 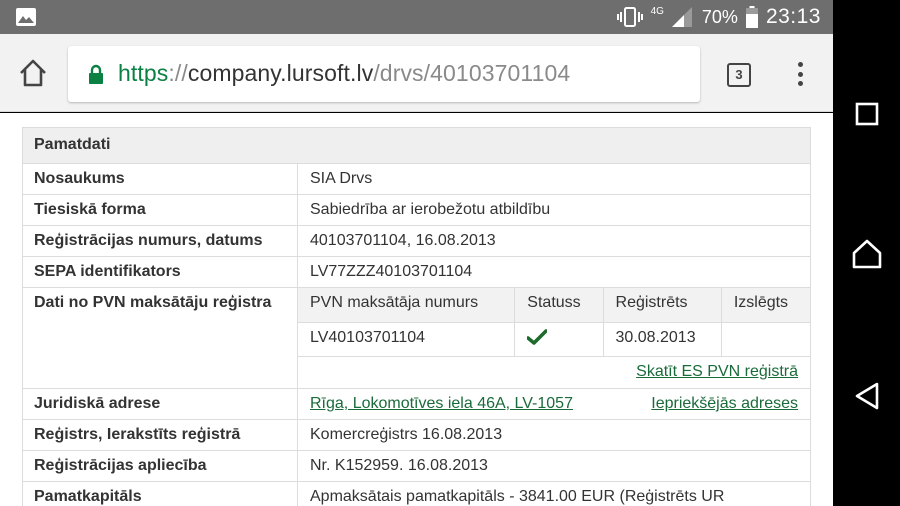 What do you see at coordinates (160, 466) in the screenshot?
I see `row-label: Reģistrācijas apliecība` at bounding box center [160, 466].